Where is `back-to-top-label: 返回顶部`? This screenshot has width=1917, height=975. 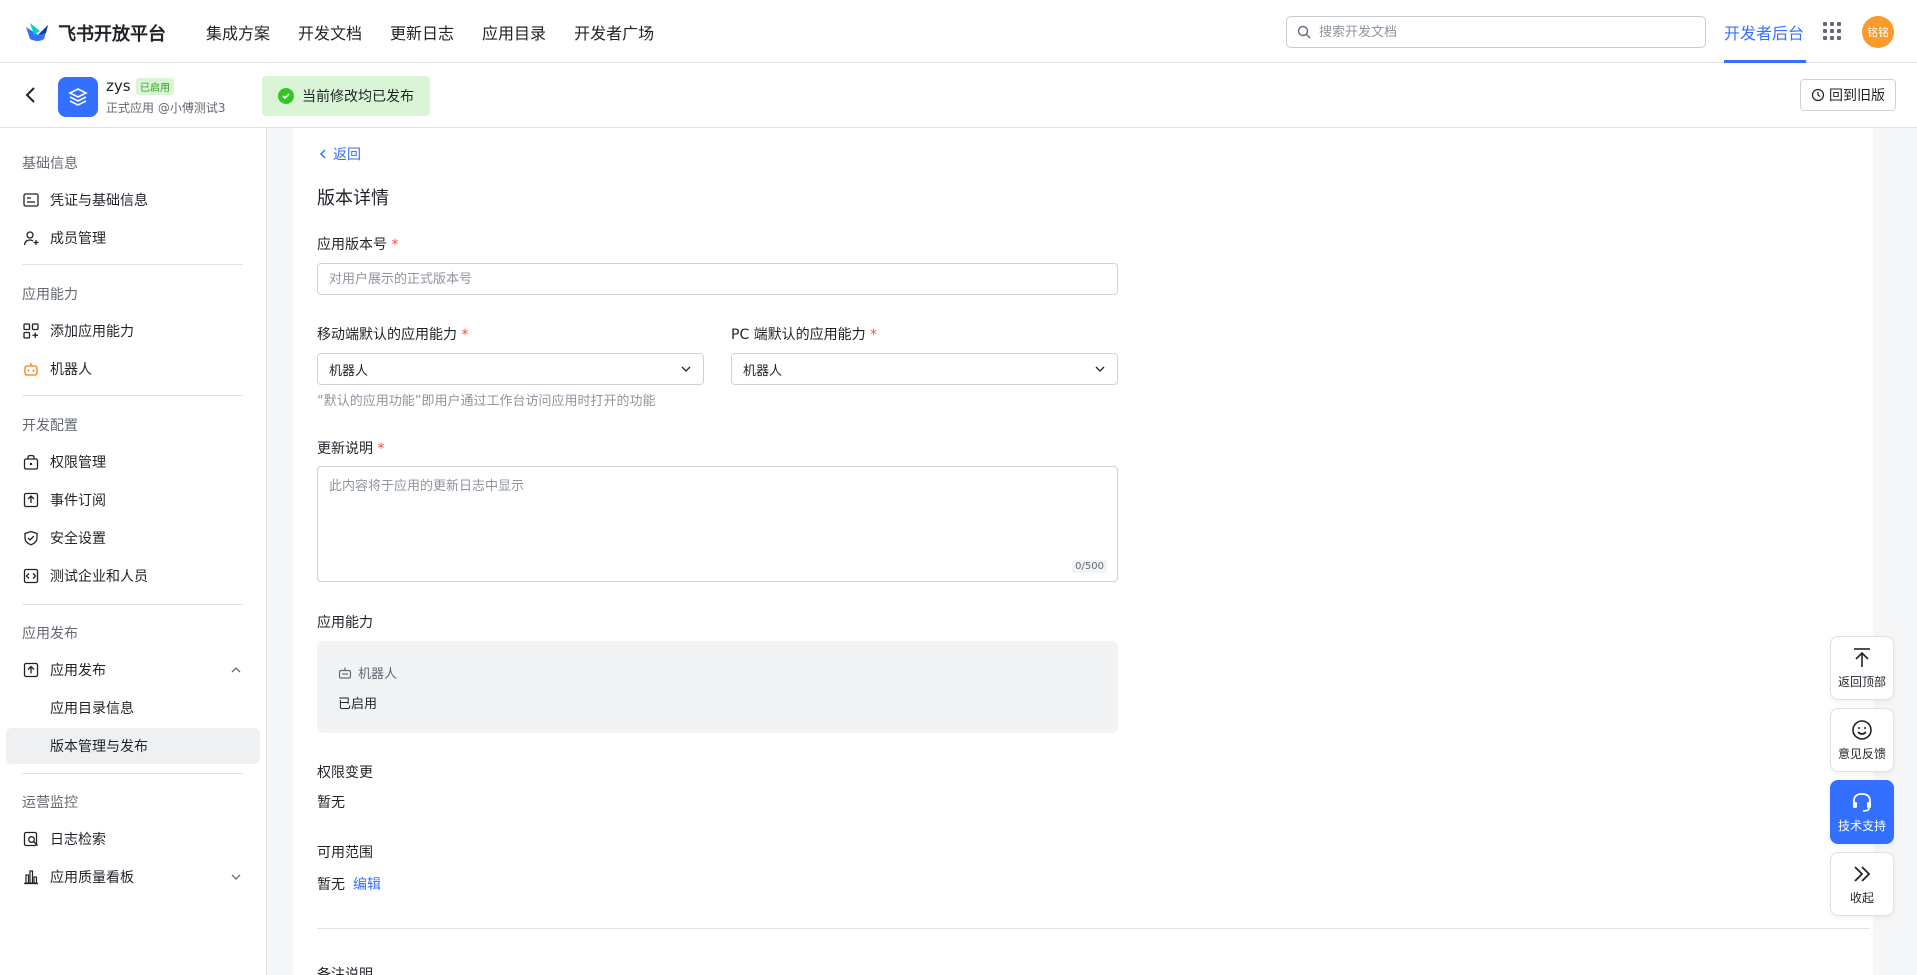 back-to-top-label: 返回顶部 is located at coordinates (1861, 681).